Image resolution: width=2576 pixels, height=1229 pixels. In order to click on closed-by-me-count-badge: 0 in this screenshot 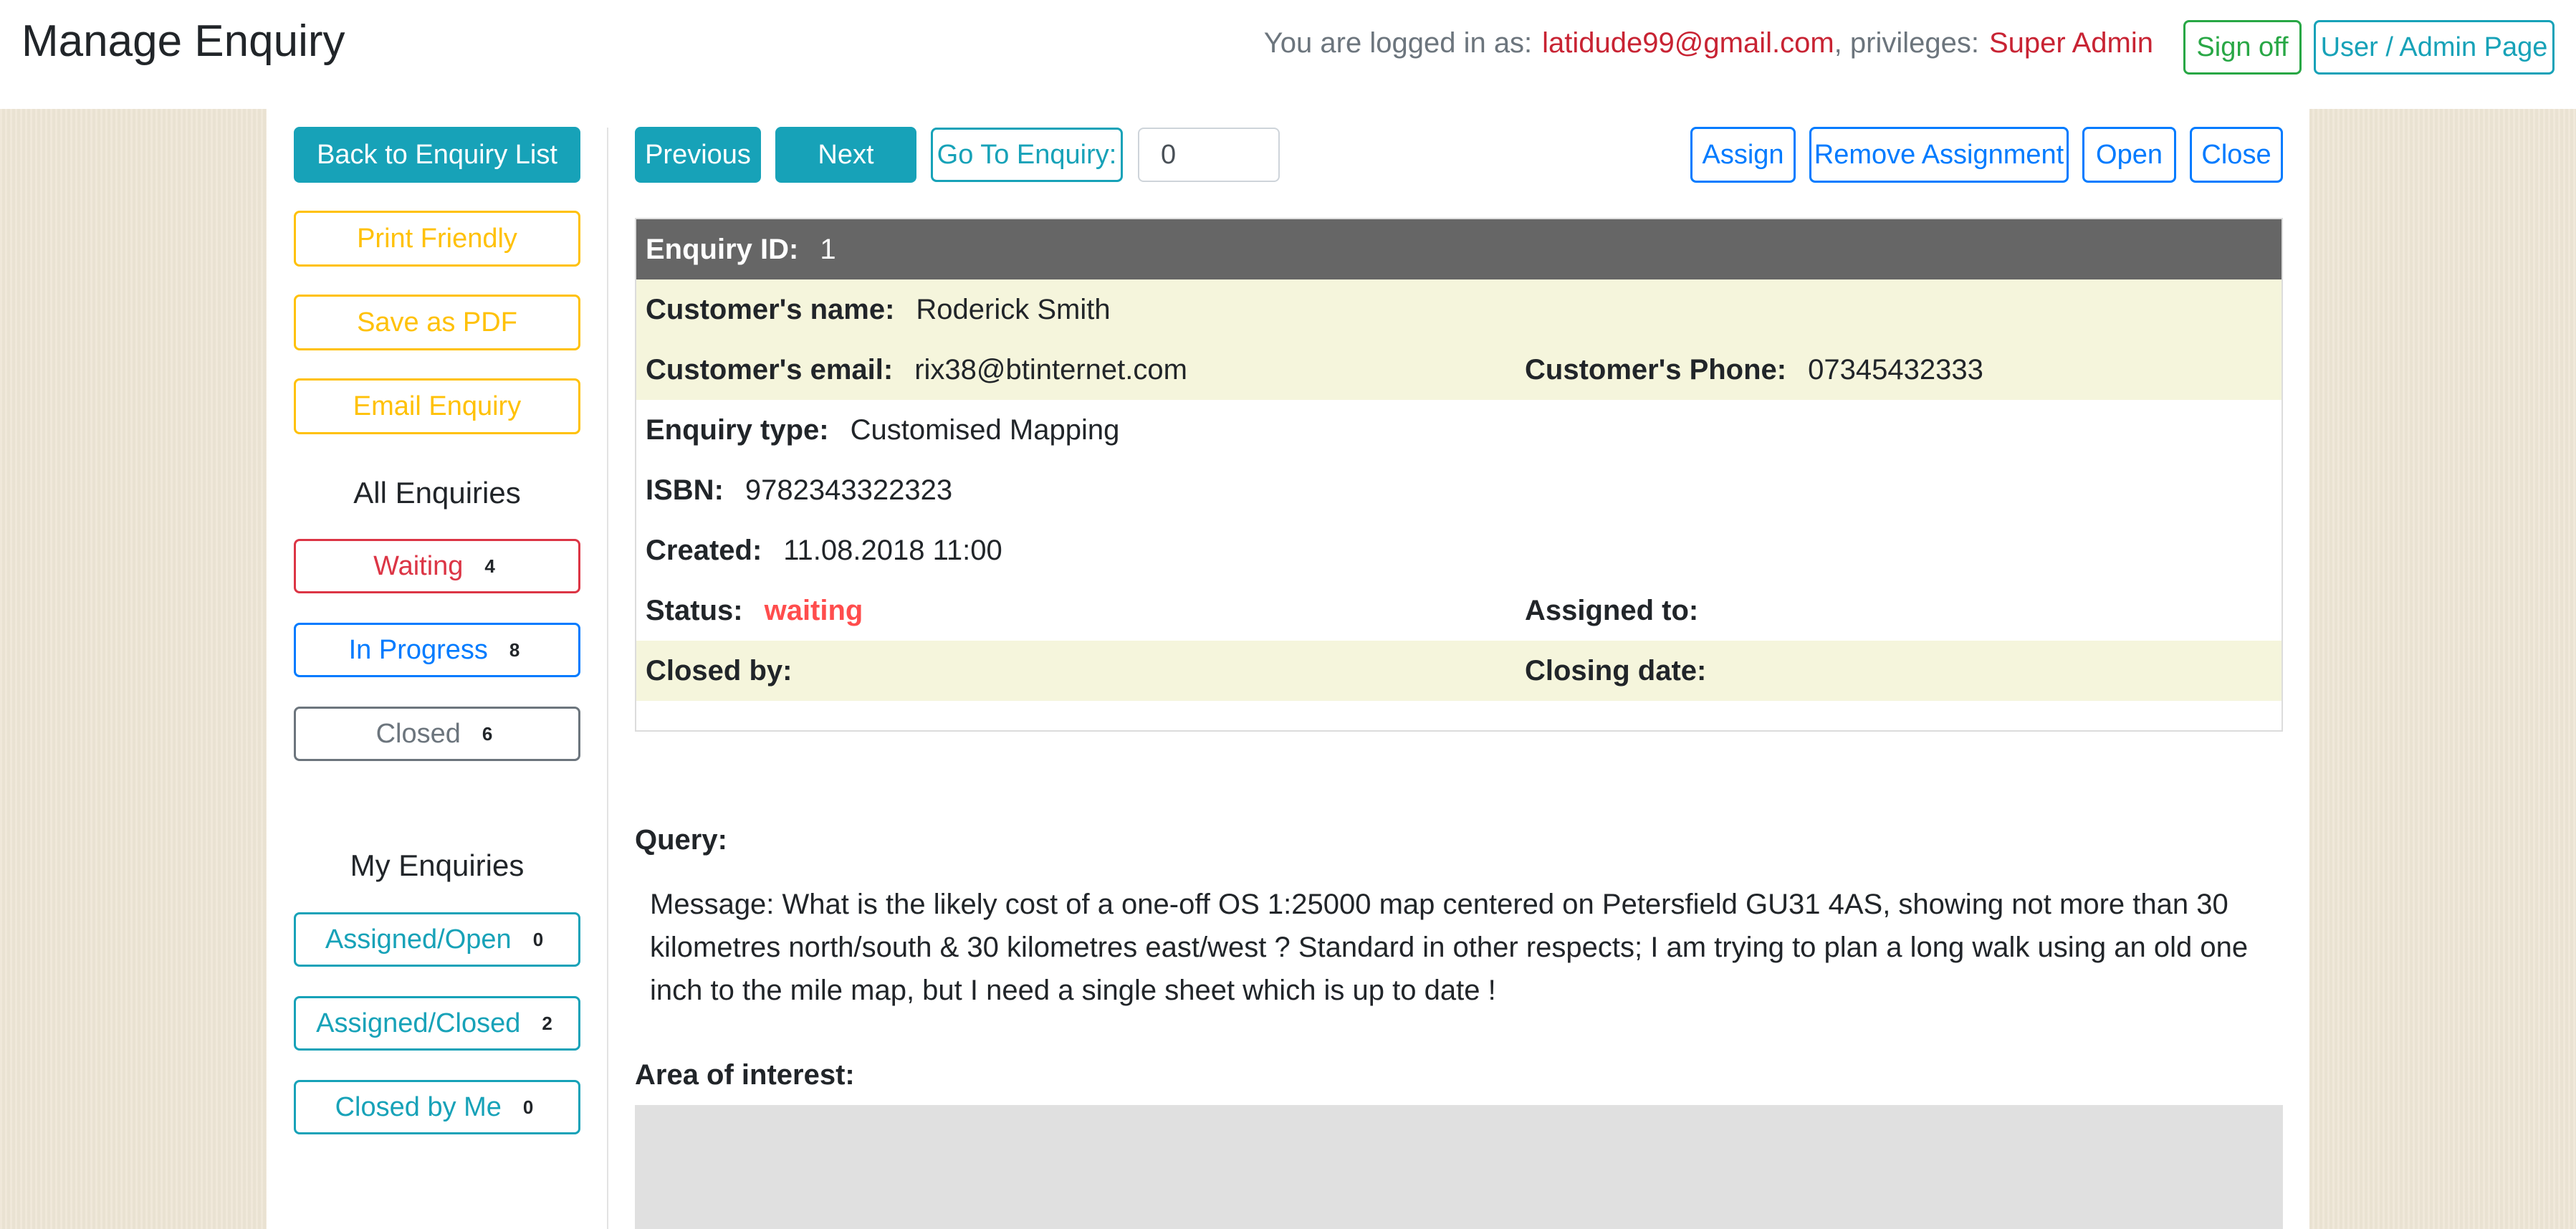, I will do `click(528, 1107)`.